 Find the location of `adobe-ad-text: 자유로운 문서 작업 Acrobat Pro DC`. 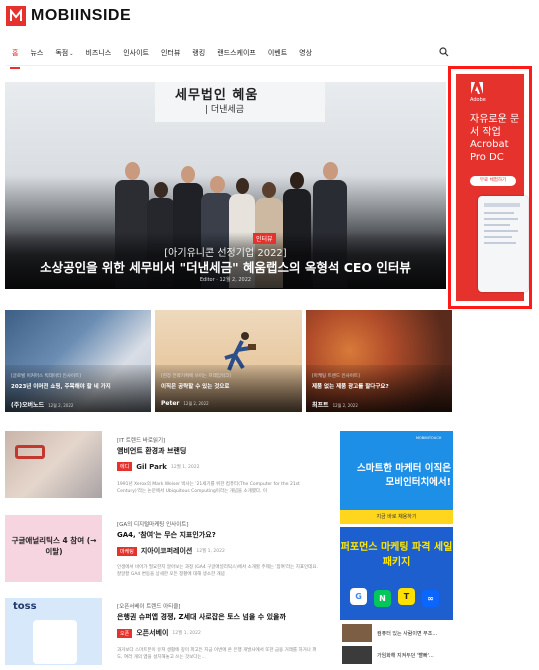

adobe-ad-text: 자유로운 문서 작업 Acrobat Pro DC is located at coordinates (495, 138).